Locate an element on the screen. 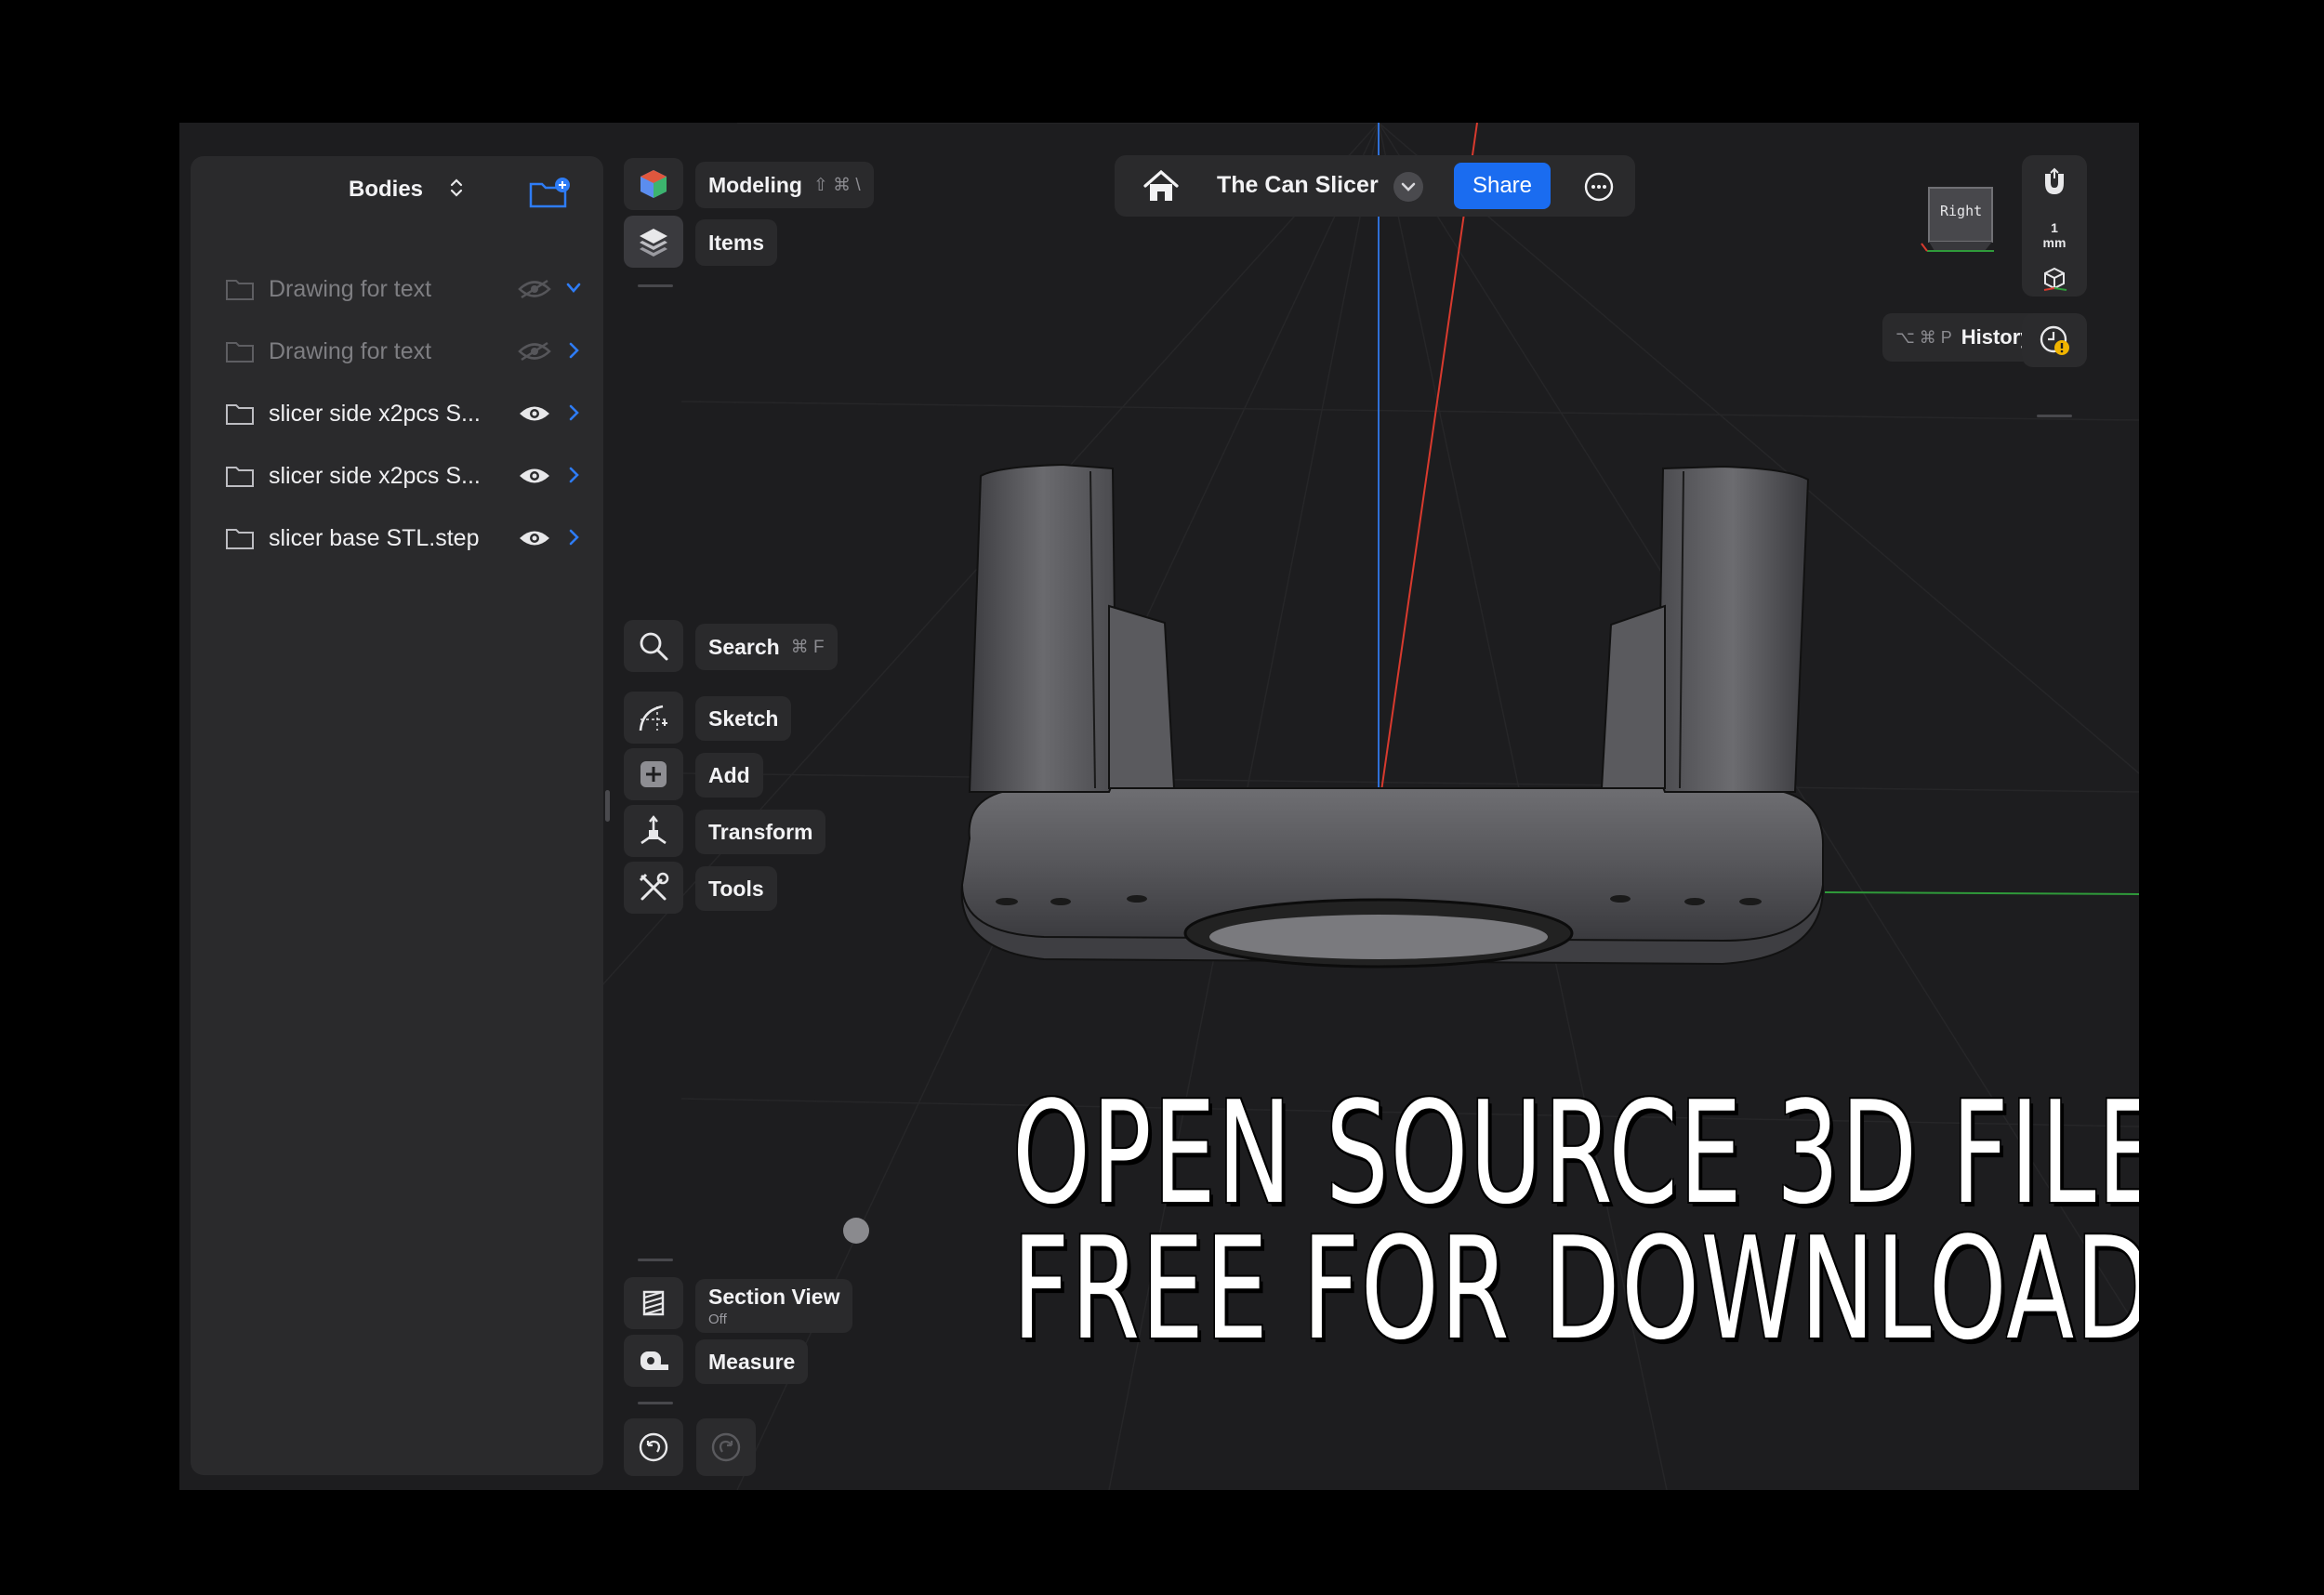 This screenshot has width=2324, height=1595. undo-icon is located at coordinates (653, 1447).